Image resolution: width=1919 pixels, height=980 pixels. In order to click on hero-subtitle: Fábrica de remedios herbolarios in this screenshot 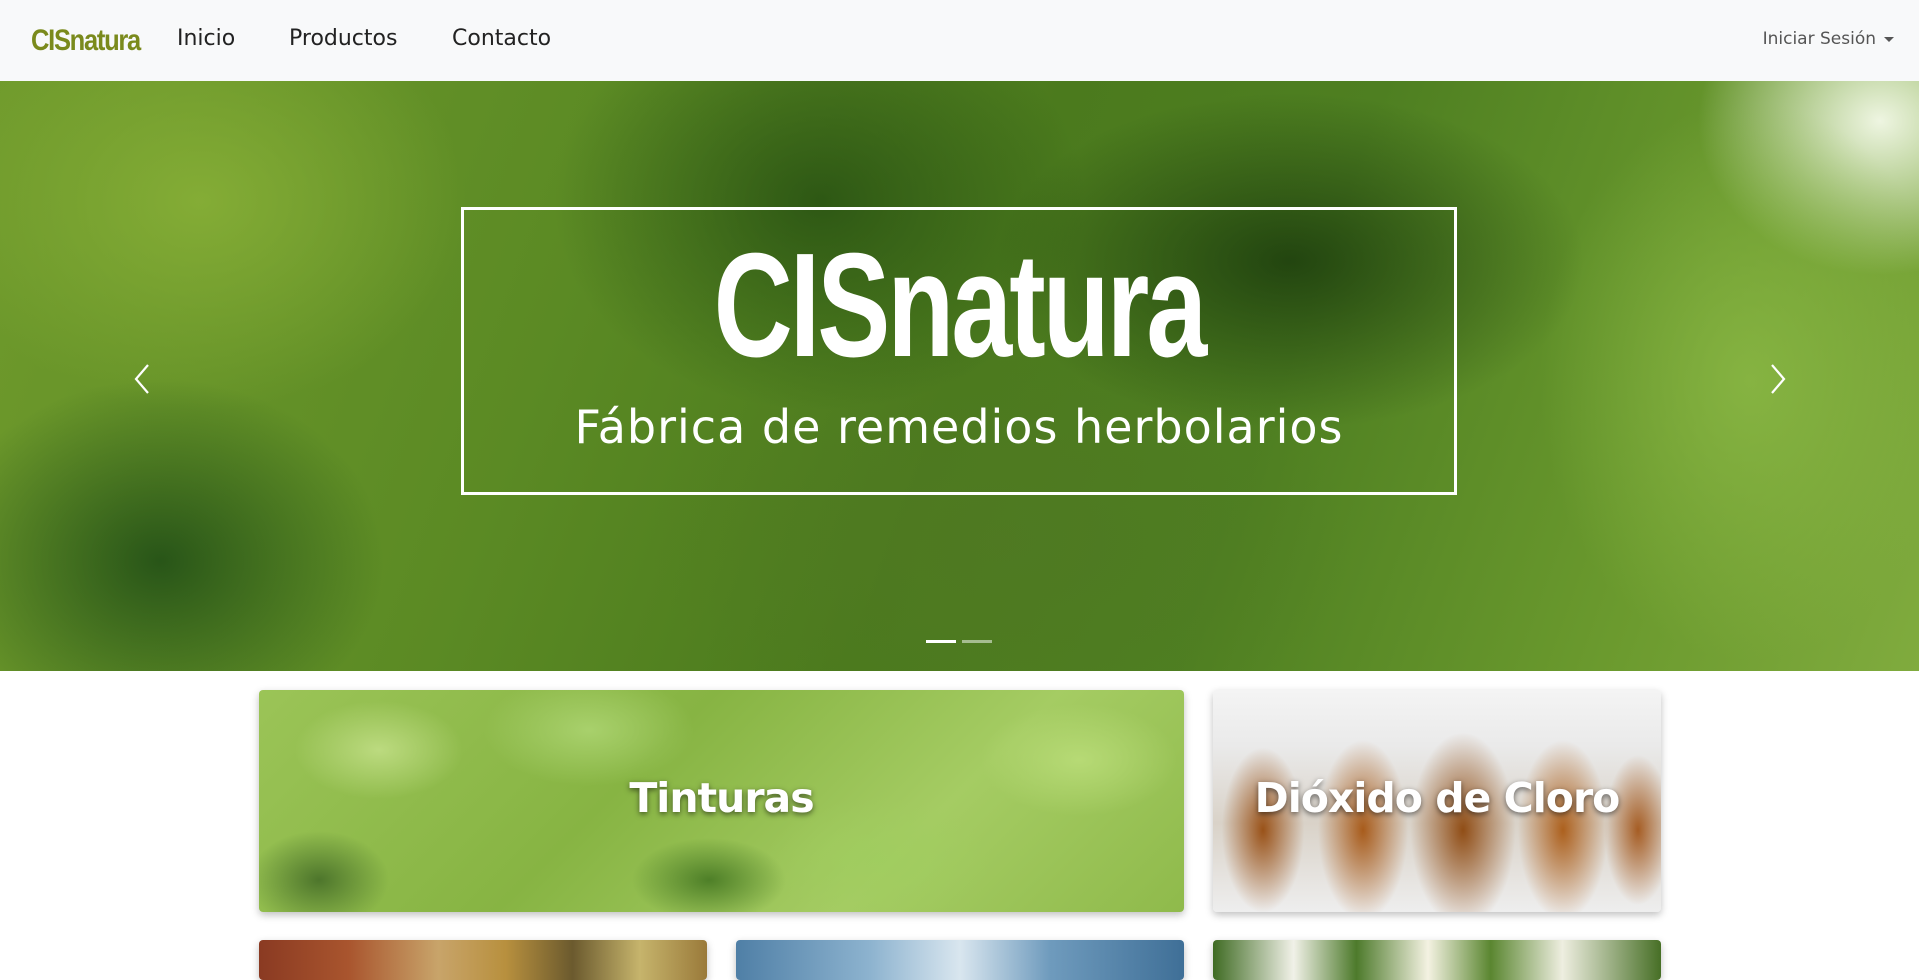, I will do `click(959, 427)`.